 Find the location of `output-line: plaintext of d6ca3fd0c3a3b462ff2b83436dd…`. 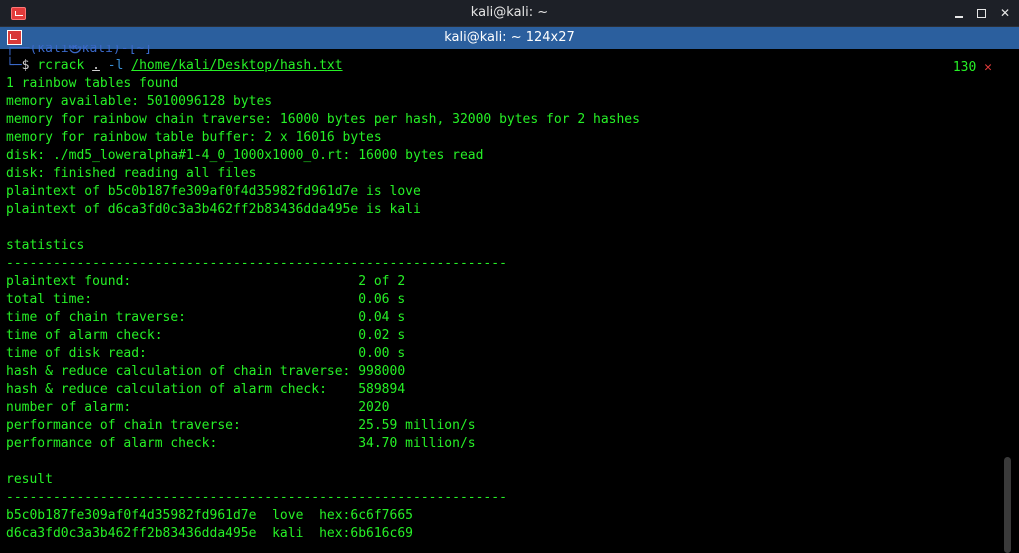

output-line: plaintext of d6ca3fd0c3a3b462ff2b83436dd… is located at coordinates (213, 209).